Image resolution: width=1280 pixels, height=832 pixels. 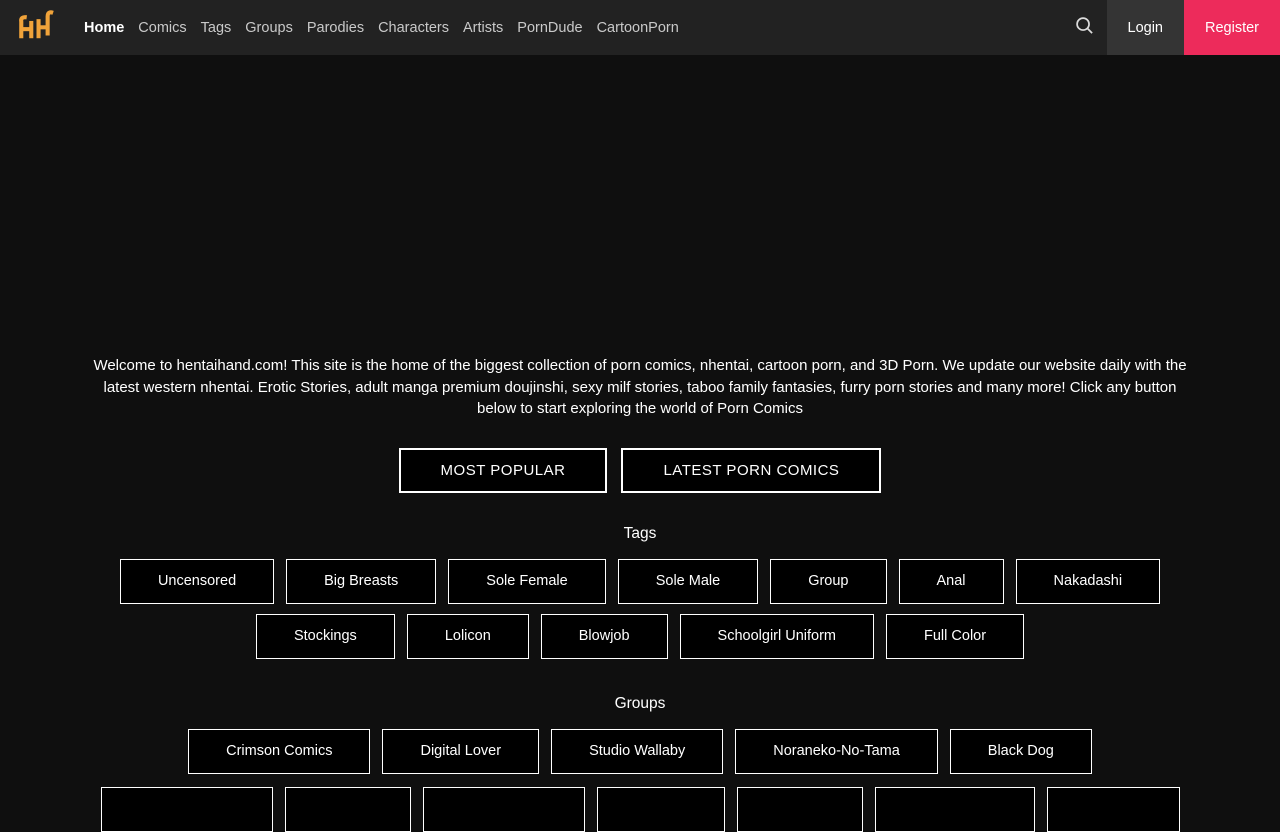 I want to click on register-button: Register, so click(x=1232, y=27).